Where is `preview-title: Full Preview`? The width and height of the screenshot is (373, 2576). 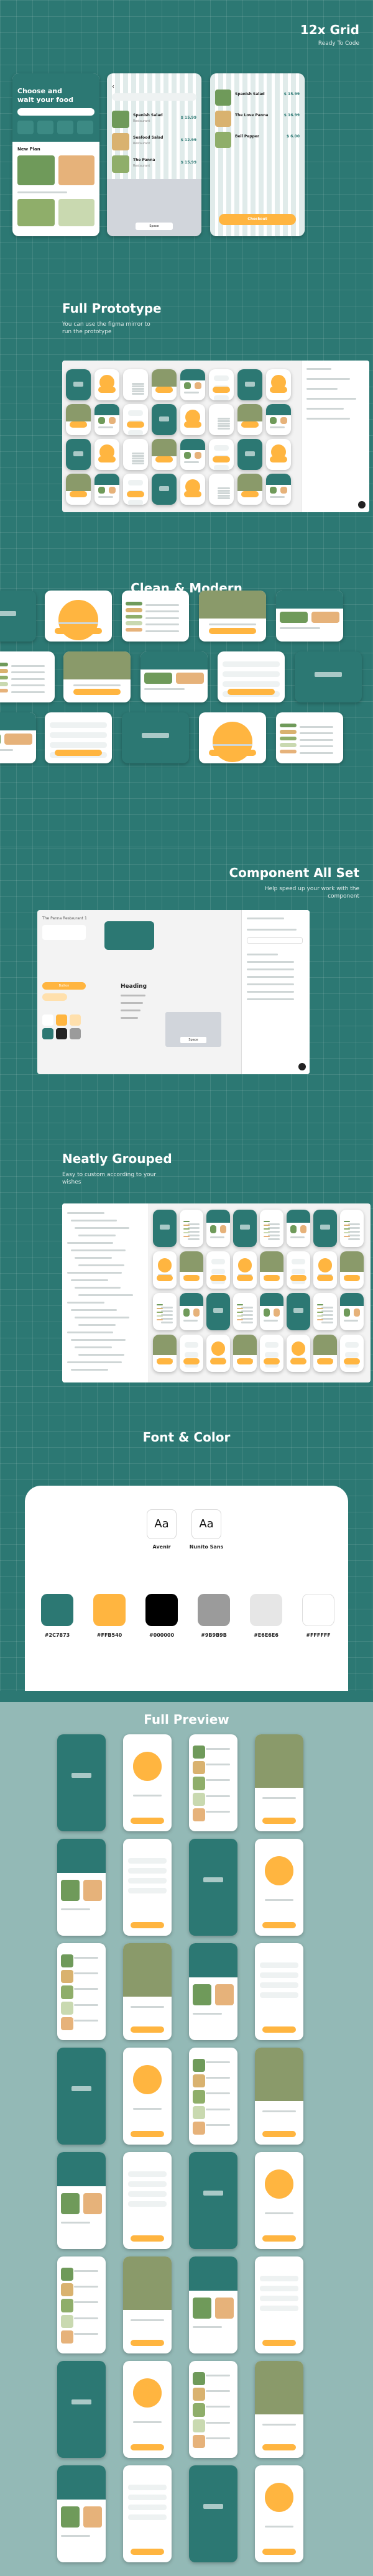
preview-title: Full Preview is located at coordinates (186, 1719).